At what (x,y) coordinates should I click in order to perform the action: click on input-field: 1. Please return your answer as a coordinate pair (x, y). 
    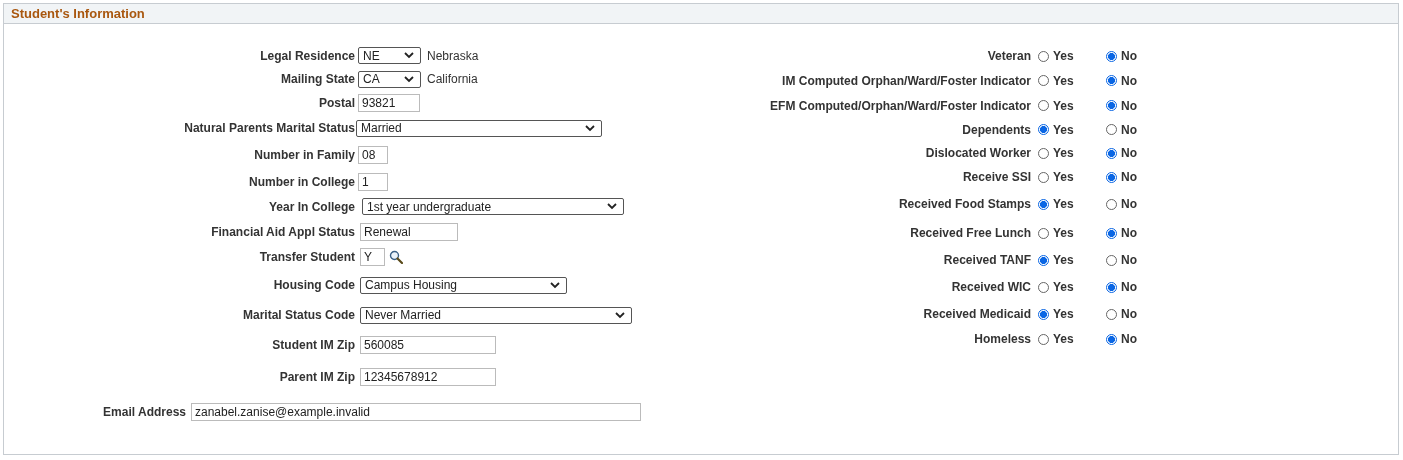
    Looking at the image, I should click on (373, 181).